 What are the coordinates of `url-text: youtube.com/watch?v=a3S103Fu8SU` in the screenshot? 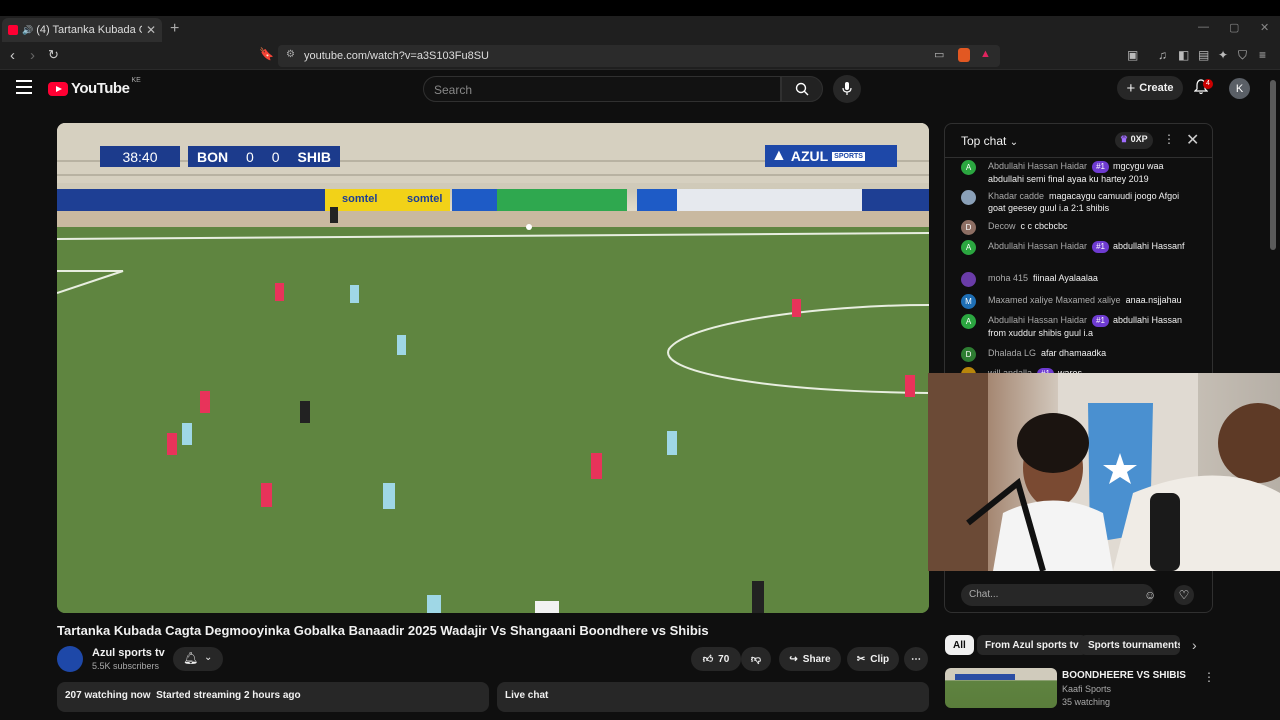 It's located at (396, 56).